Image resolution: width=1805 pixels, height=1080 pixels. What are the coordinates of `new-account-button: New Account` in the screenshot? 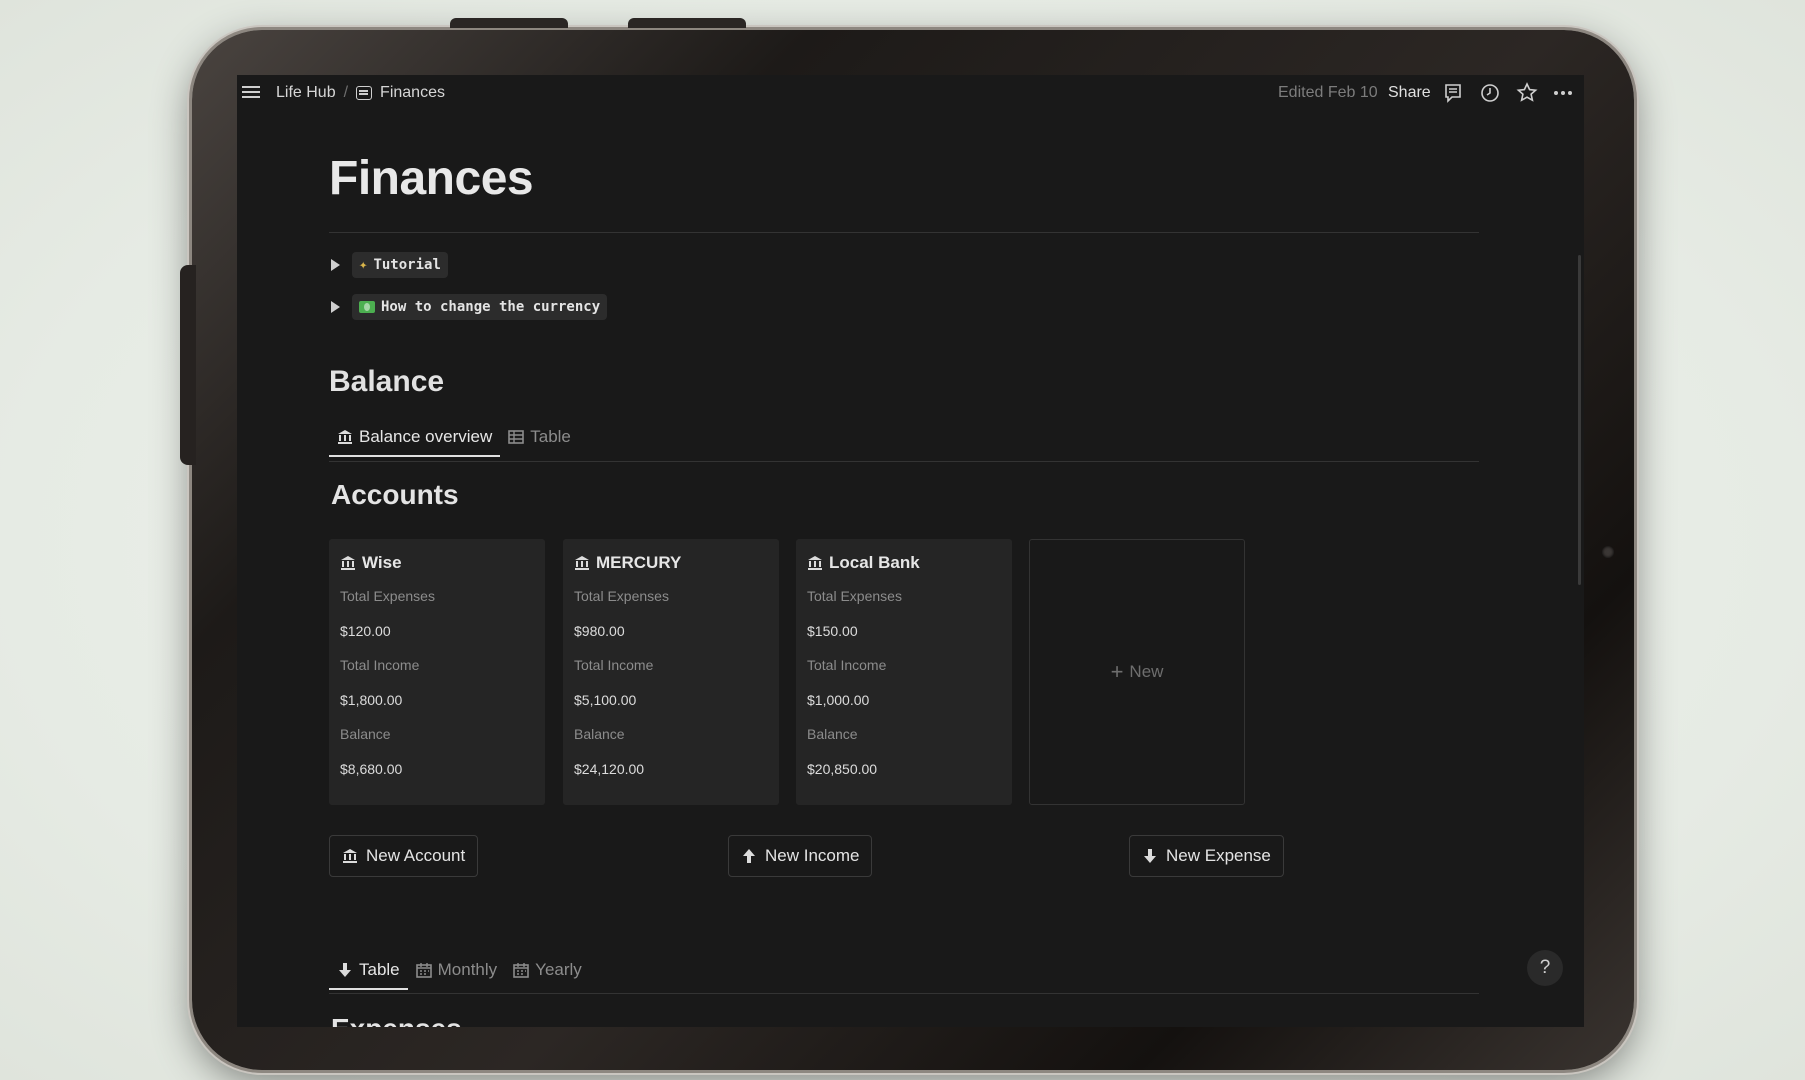 It's located at (404, 856).